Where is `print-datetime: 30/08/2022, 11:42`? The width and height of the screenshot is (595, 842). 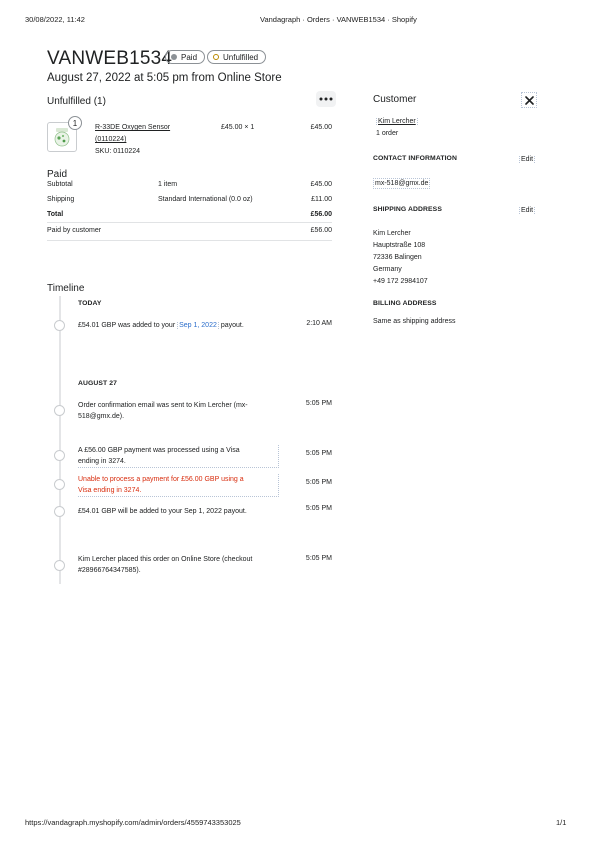 print-datetime: 30/08/2022, 11:42 is located at coordinates (55, 19).